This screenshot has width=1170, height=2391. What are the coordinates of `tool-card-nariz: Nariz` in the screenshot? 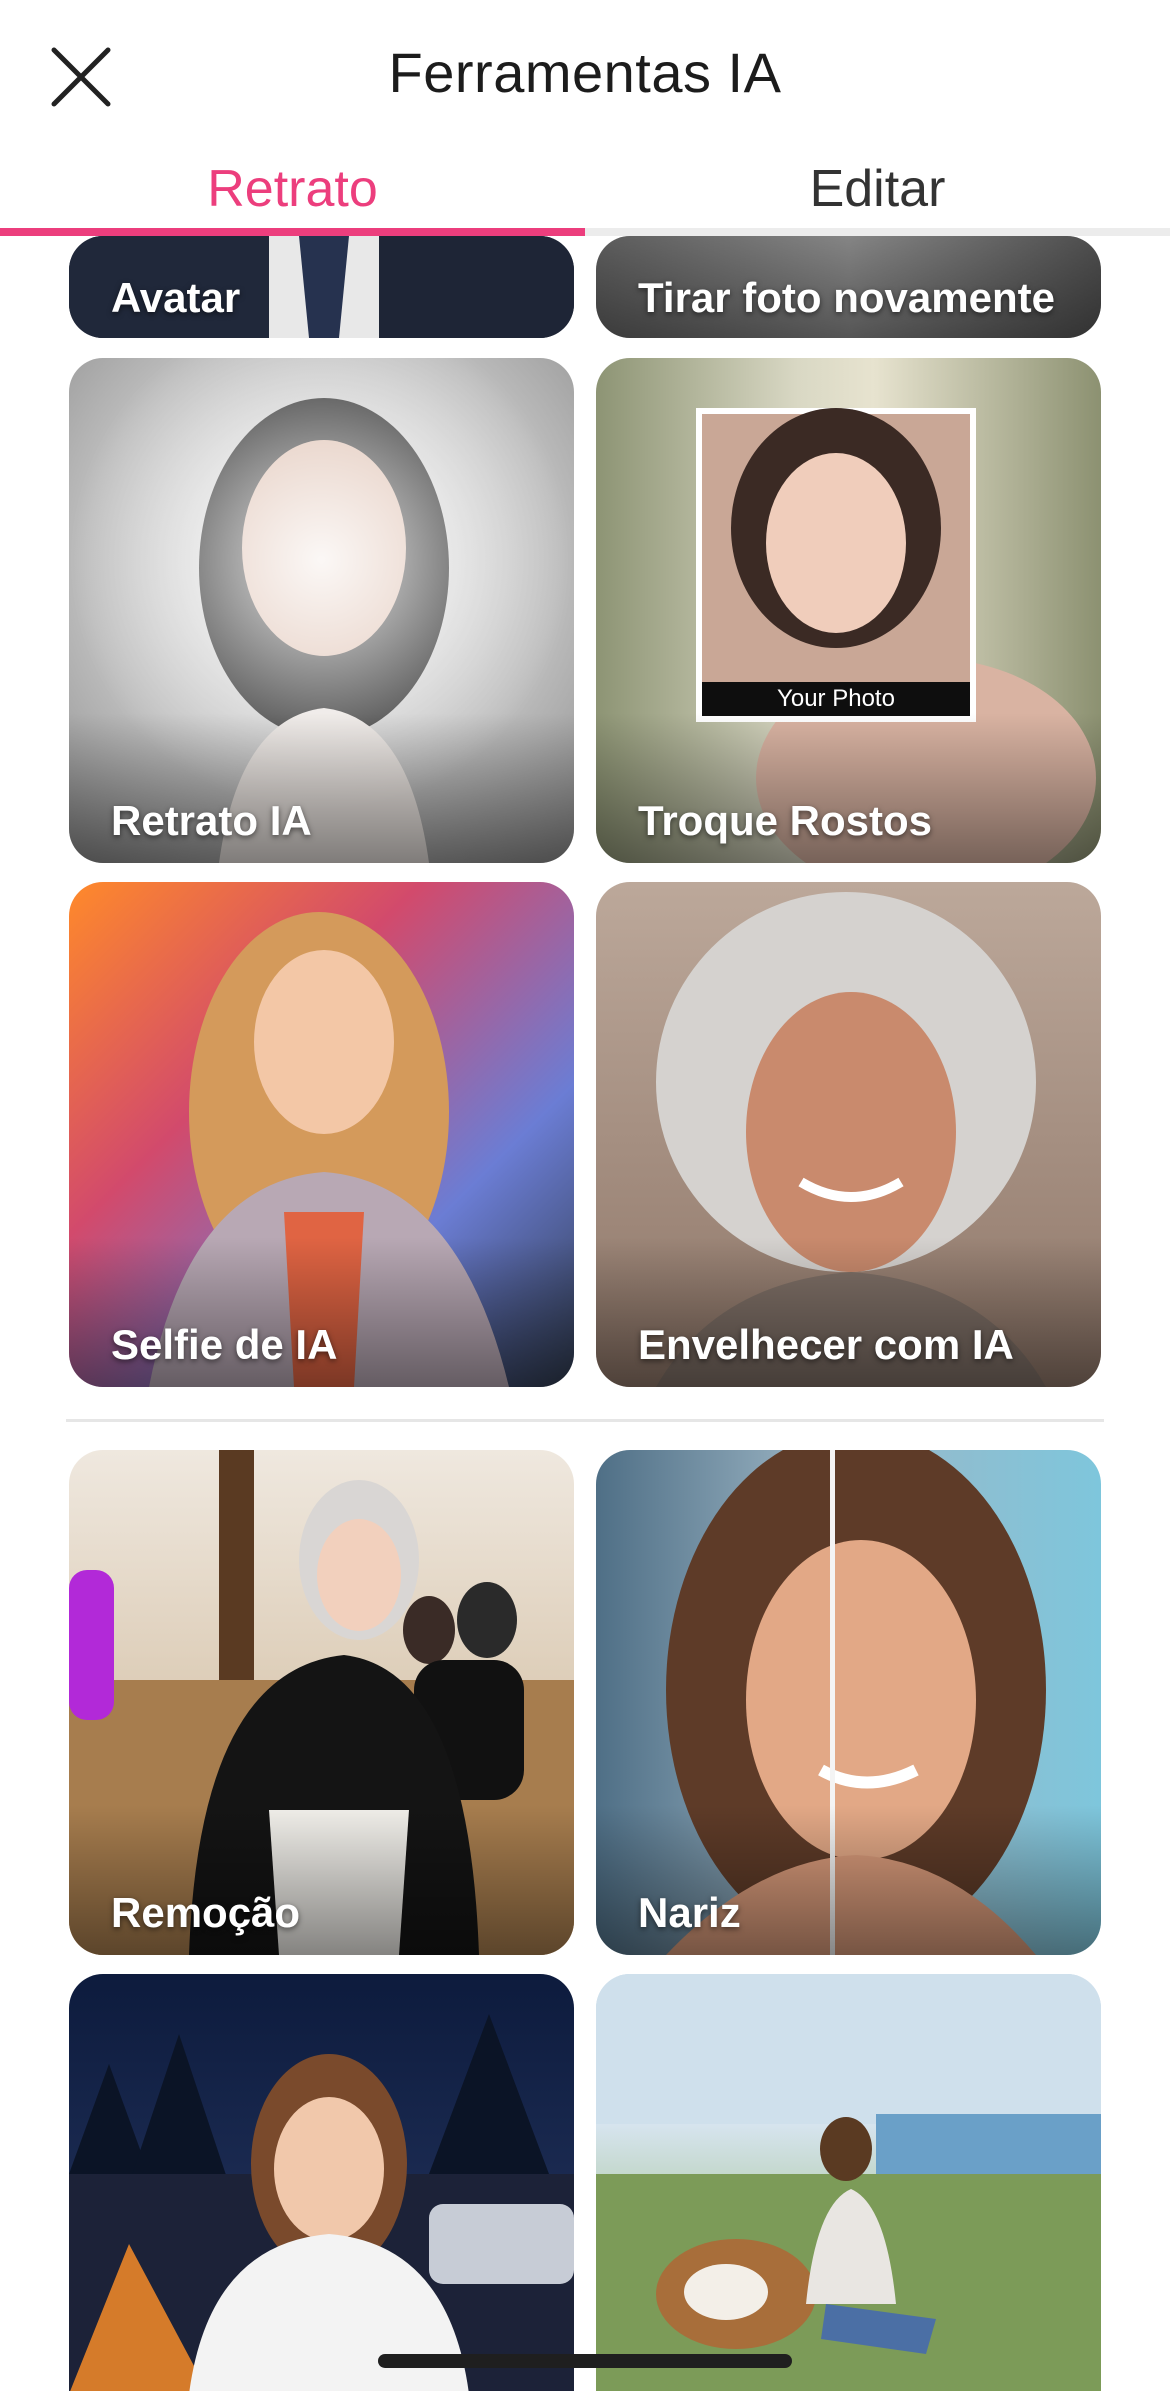 It's located at (848, 1702).